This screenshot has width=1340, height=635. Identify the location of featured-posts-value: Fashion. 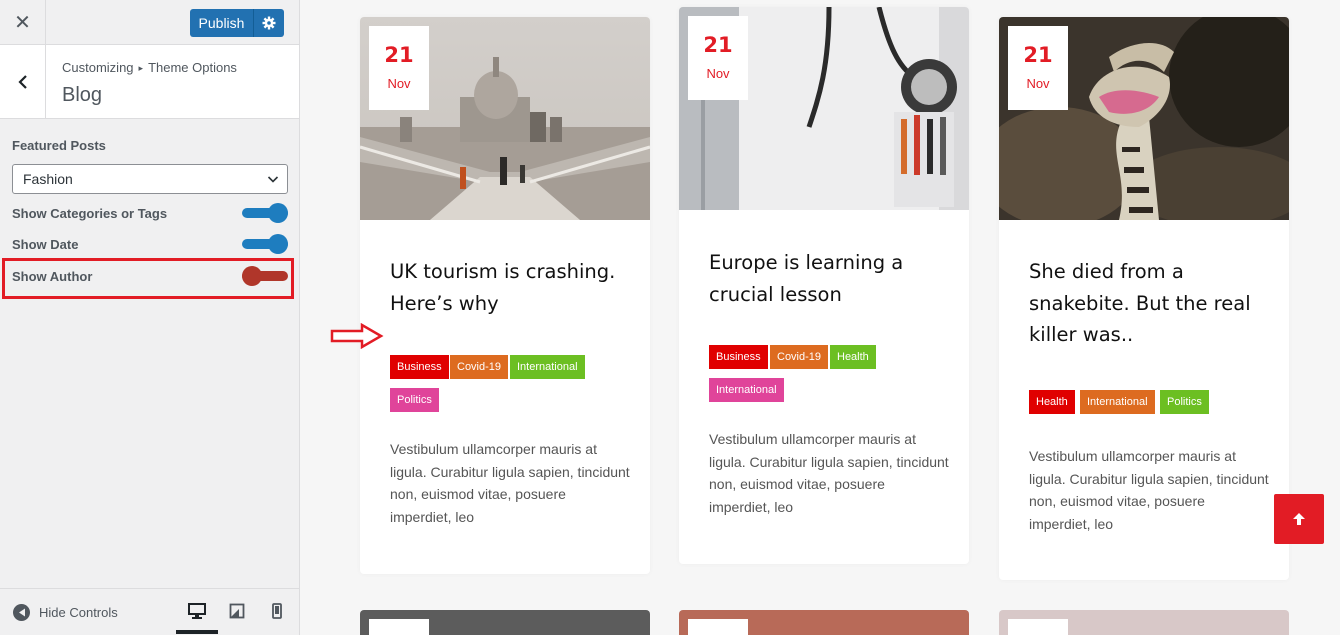
(48, 179).